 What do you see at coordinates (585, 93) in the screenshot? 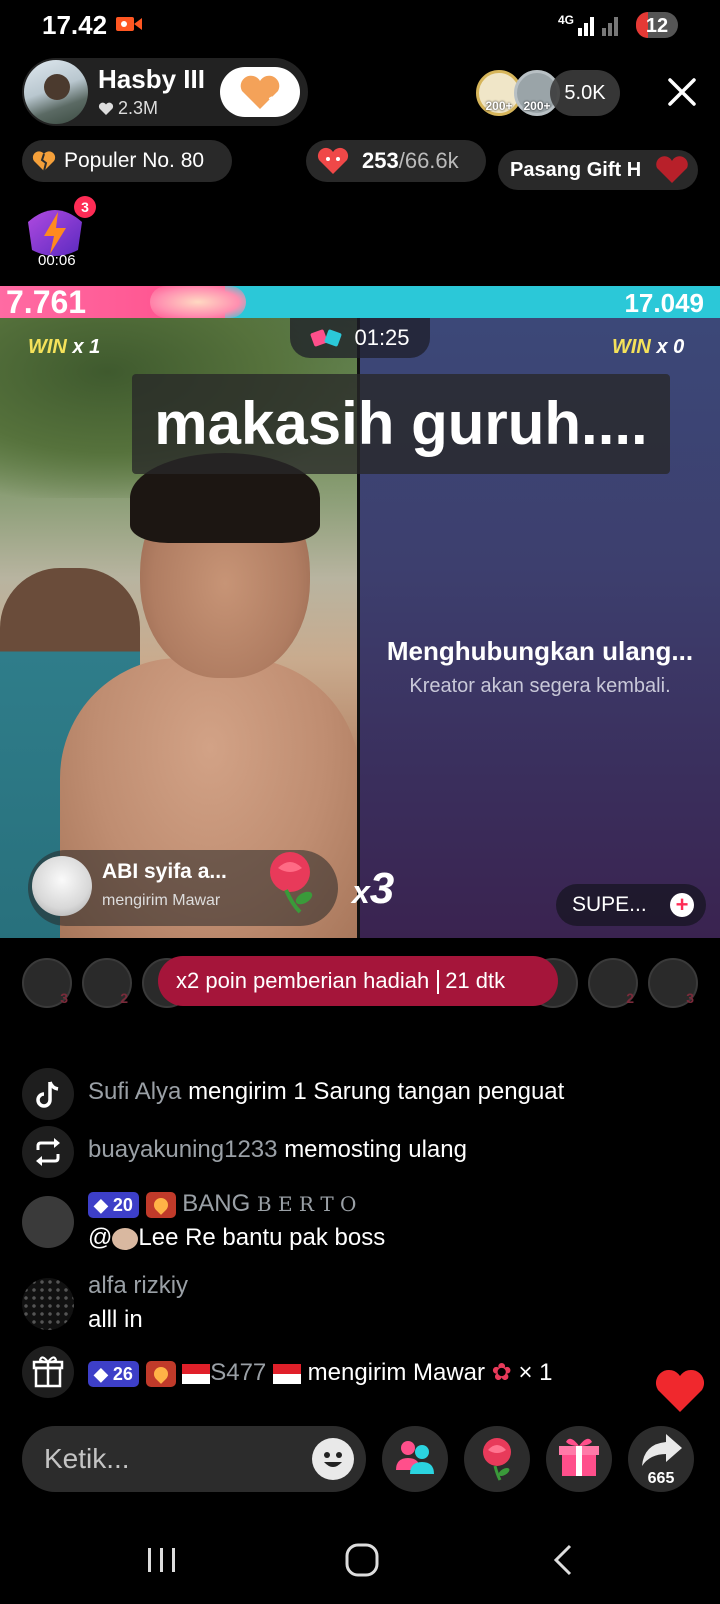
I see `viewer-count: 5.0K` at bounding box center [585, 93].